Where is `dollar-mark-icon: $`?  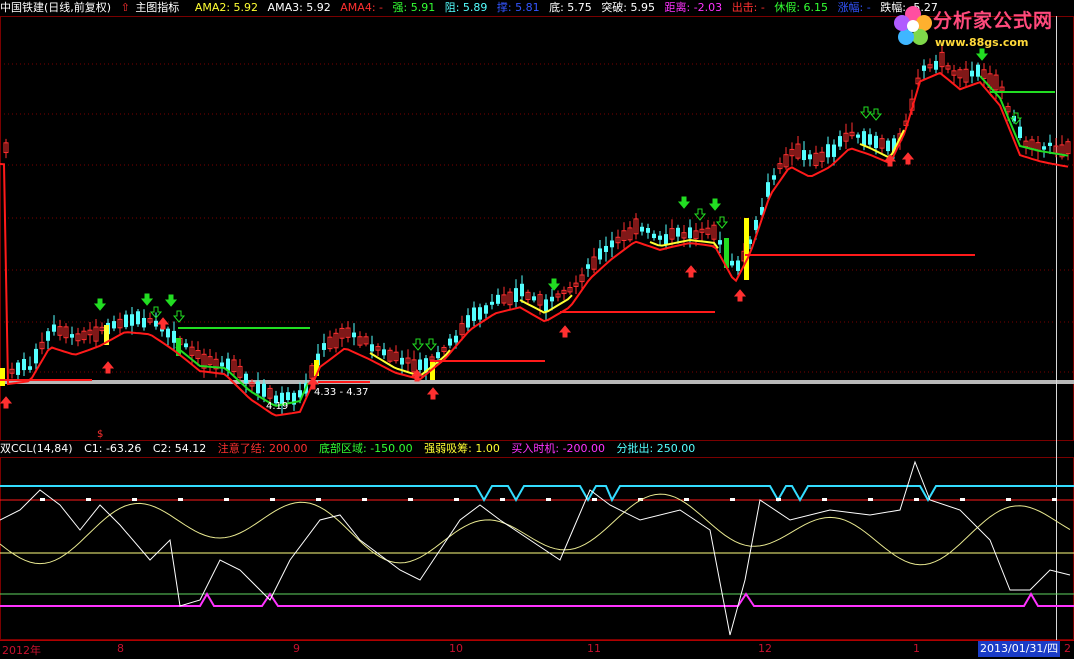
dollar-mark-icon: $ is located at coordinates (100, 434).